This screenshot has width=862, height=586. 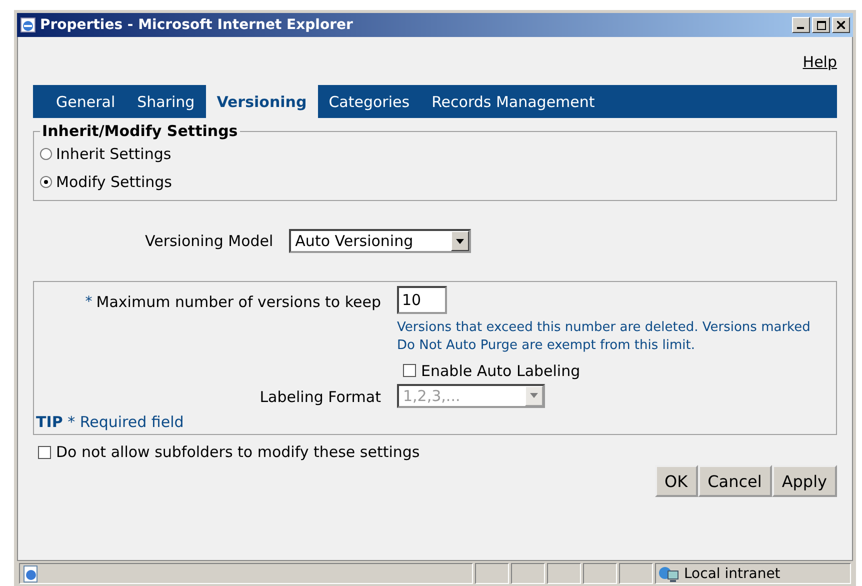 I want to click on tab: Records Management, so click(x=513, y=101).